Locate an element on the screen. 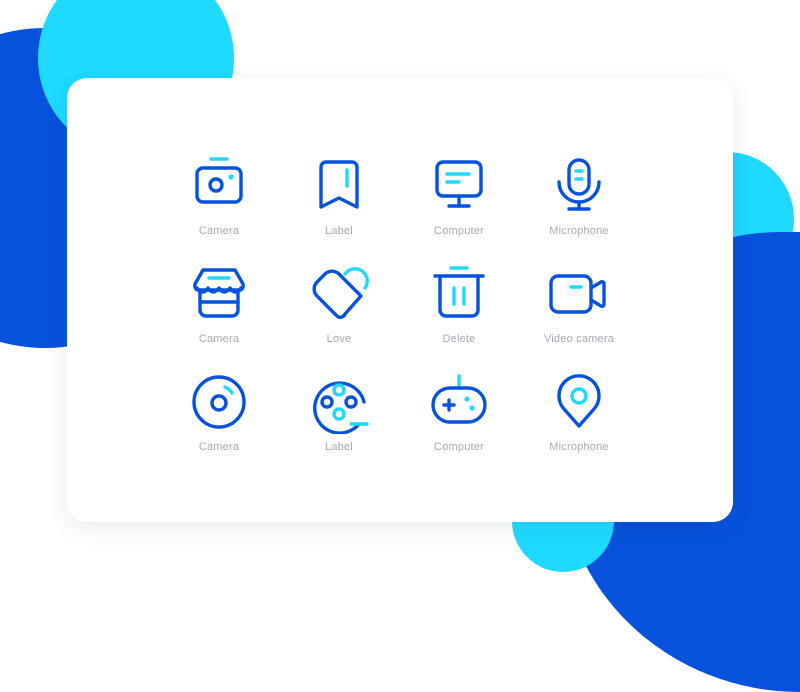 Image resolution: width=800 pixels, height=692 pixels. icon-tile-delete: Delete is located at coordinates (459, 316).